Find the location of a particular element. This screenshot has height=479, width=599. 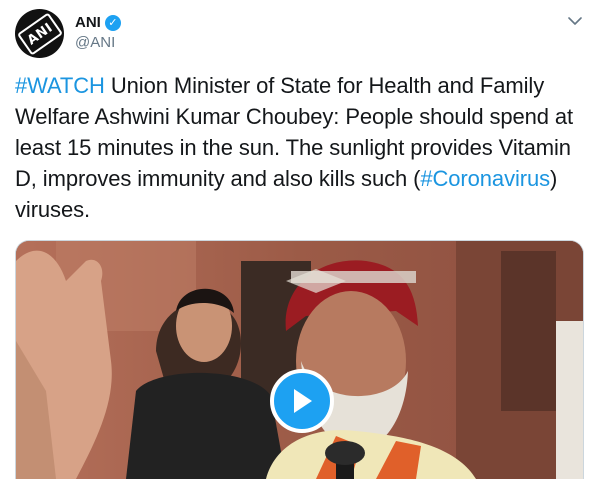

play-icon is located at coordinates (303, 401).